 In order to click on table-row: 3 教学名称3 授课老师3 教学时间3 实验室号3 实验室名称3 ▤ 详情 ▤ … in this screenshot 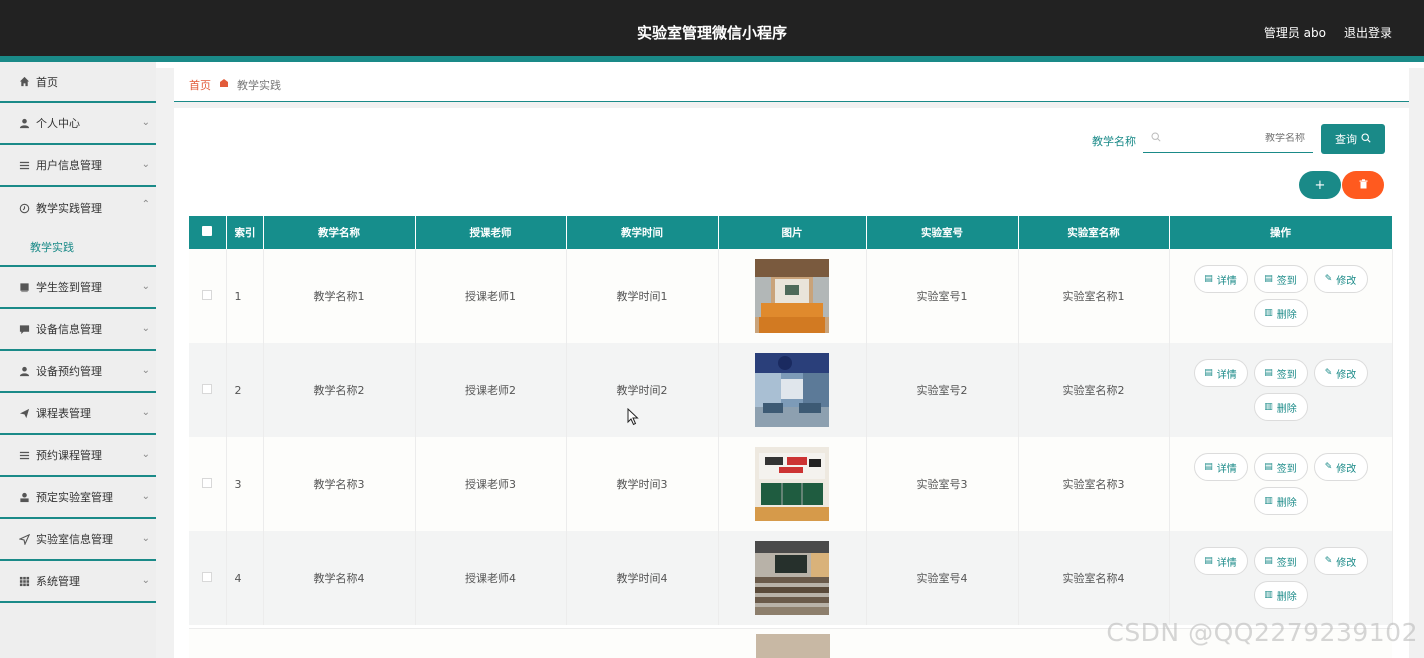, I will do `click(791, 484)`.